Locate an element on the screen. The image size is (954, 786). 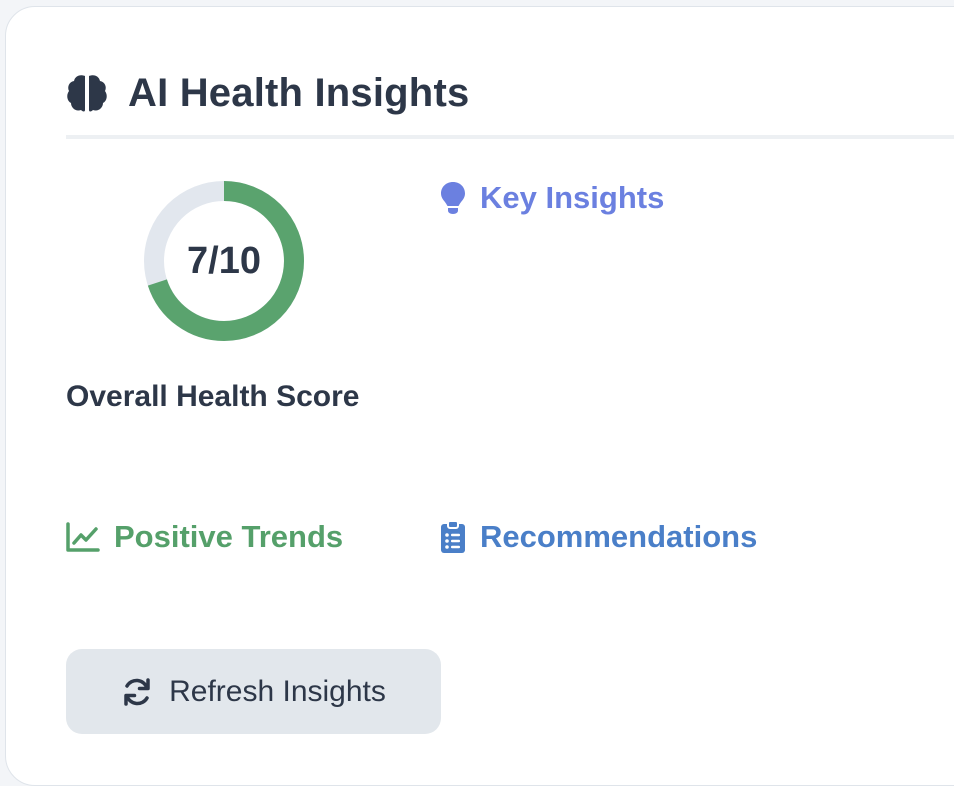
health-score-label: Overall Health Score is located at coordinates (213, 396).